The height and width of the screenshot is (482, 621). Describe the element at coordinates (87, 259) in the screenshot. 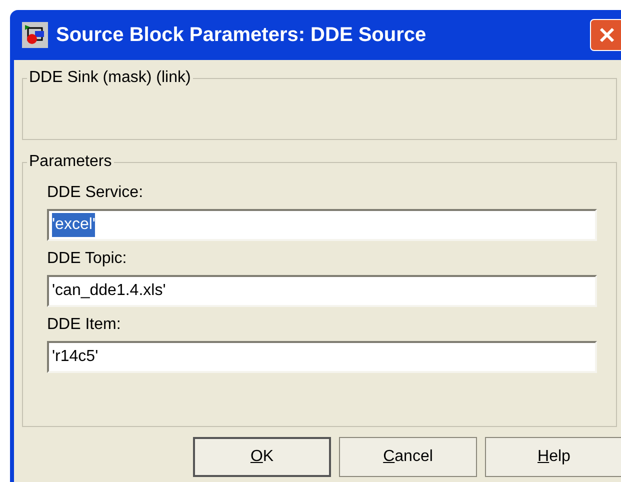

I see `field-label: DDE Topic:` at that location.